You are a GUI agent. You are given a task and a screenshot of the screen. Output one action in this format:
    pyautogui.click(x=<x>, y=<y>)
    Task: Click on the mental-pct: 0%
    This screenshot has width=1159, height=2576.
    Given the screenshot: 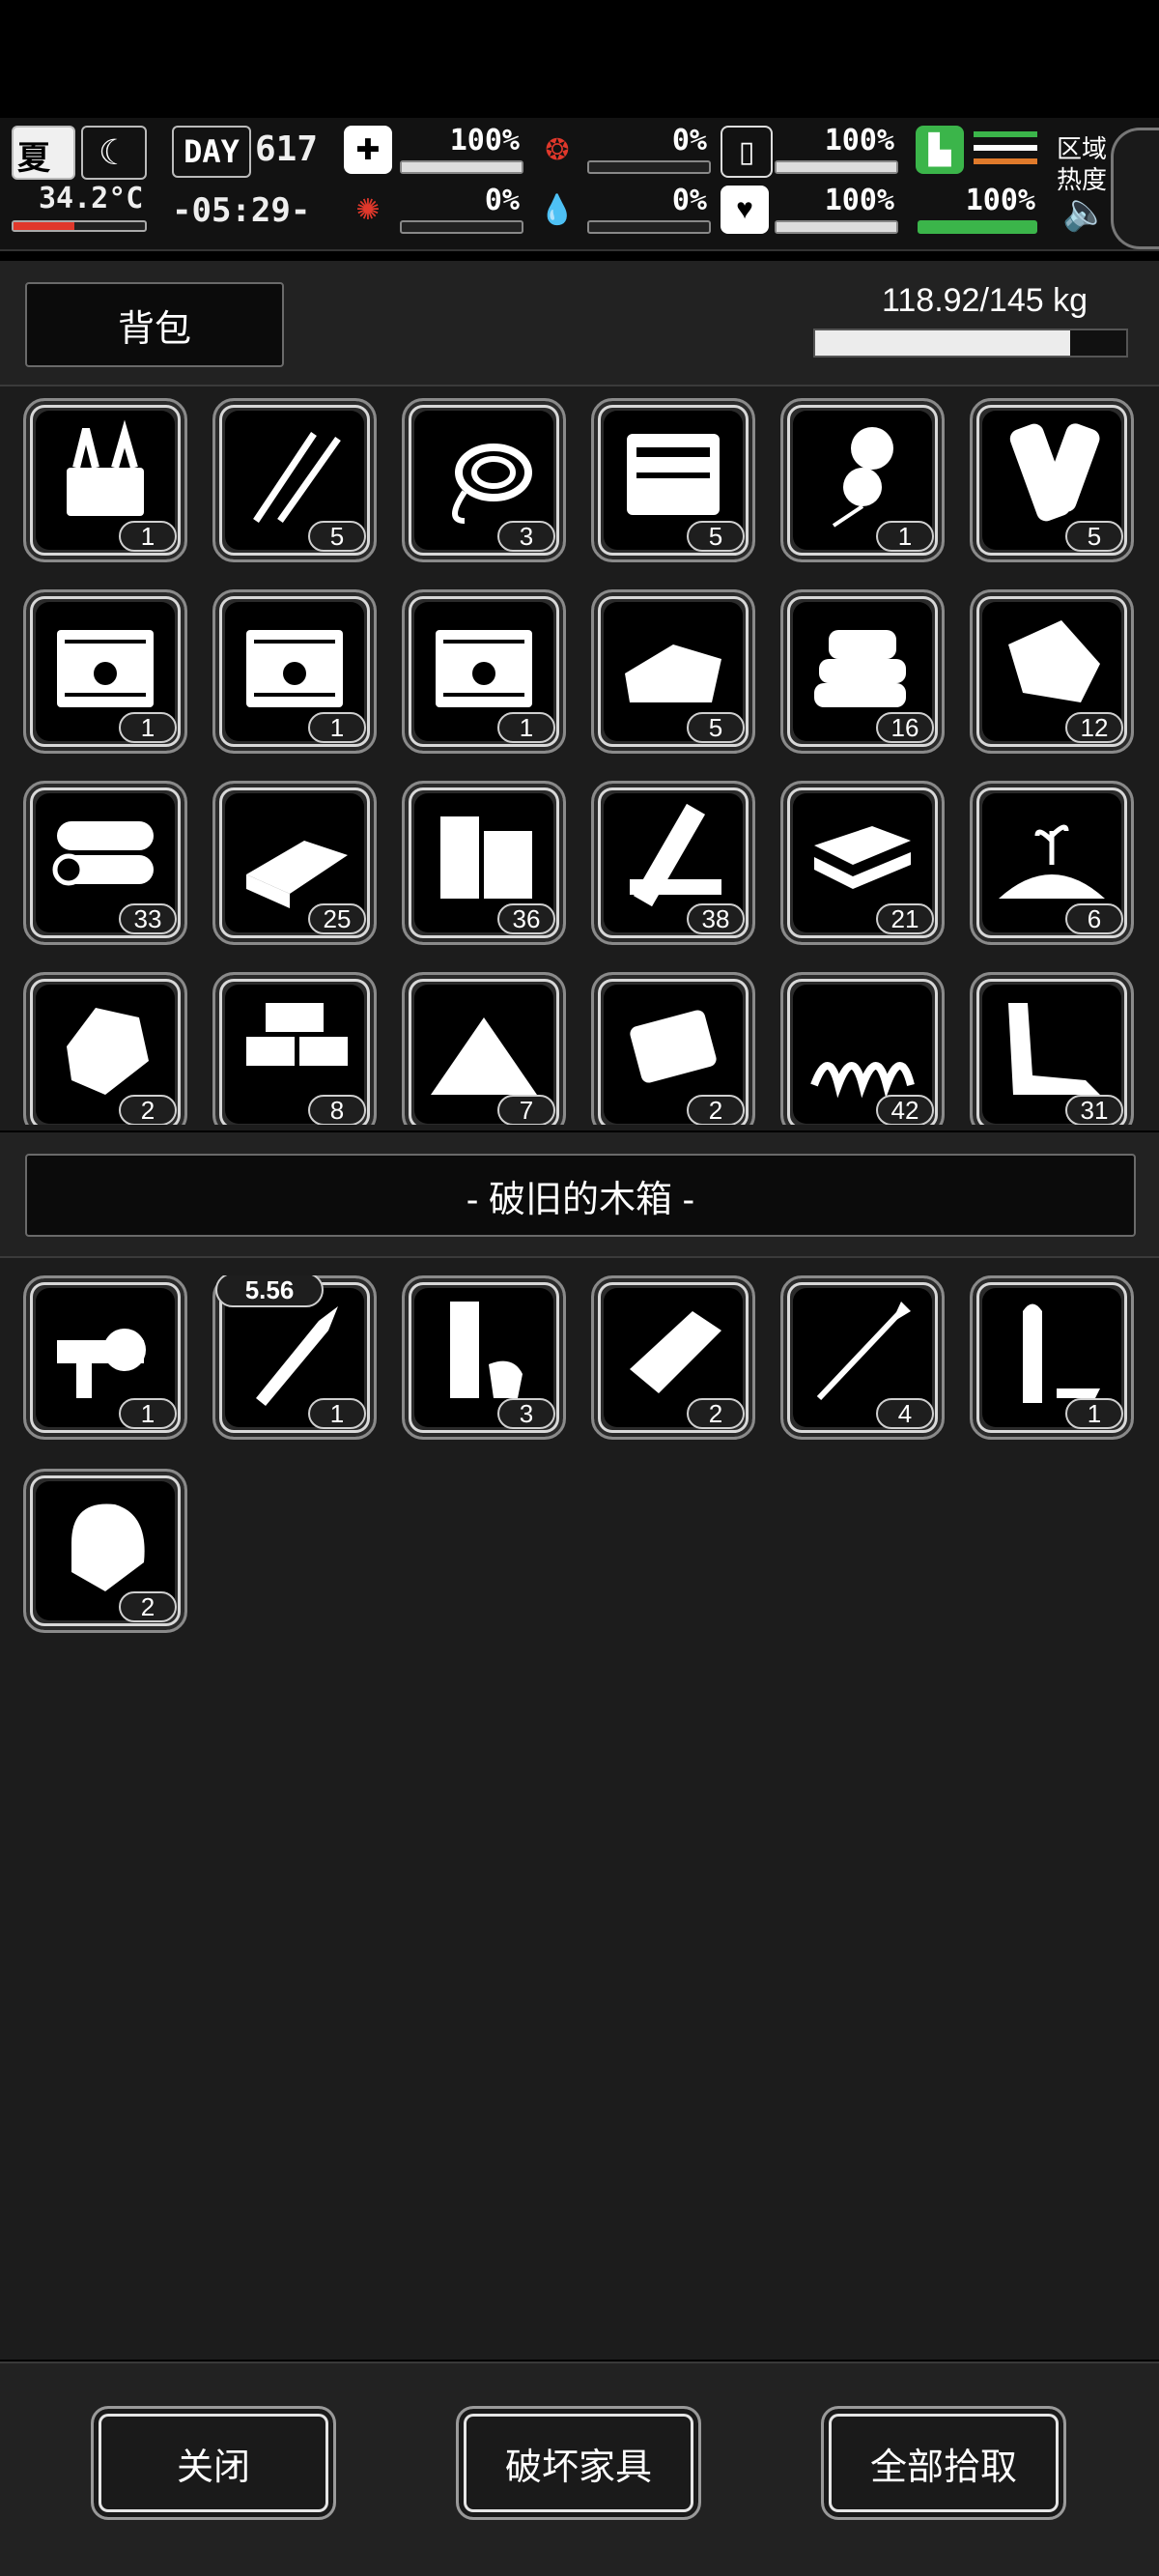 What is the action you would take?
    pyautogui.click(x=502, y=201)
    